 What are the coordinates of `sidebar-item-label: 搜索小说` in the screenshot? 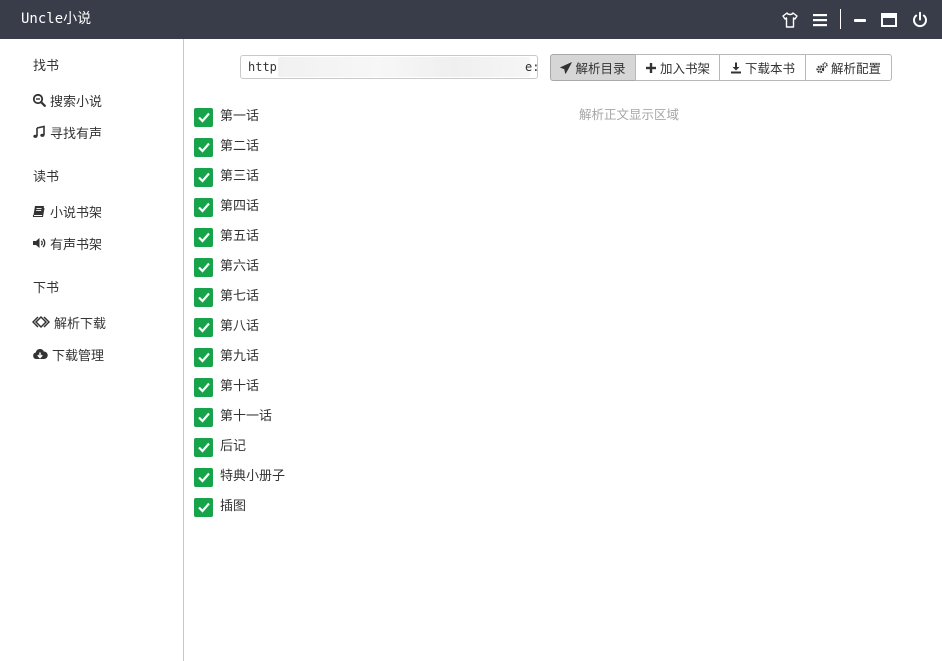 It's located at (76, 102).